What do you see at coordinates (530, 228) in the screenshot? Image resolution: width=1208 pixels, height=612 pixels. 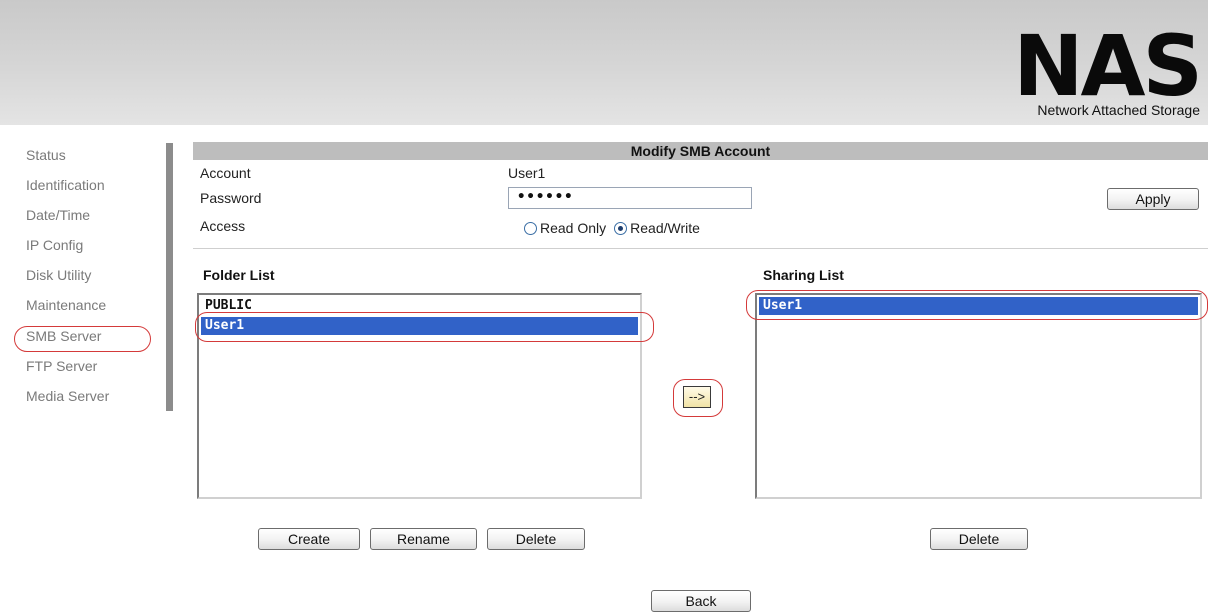 I see `radio-read-only` at bounding box center [530, 228].